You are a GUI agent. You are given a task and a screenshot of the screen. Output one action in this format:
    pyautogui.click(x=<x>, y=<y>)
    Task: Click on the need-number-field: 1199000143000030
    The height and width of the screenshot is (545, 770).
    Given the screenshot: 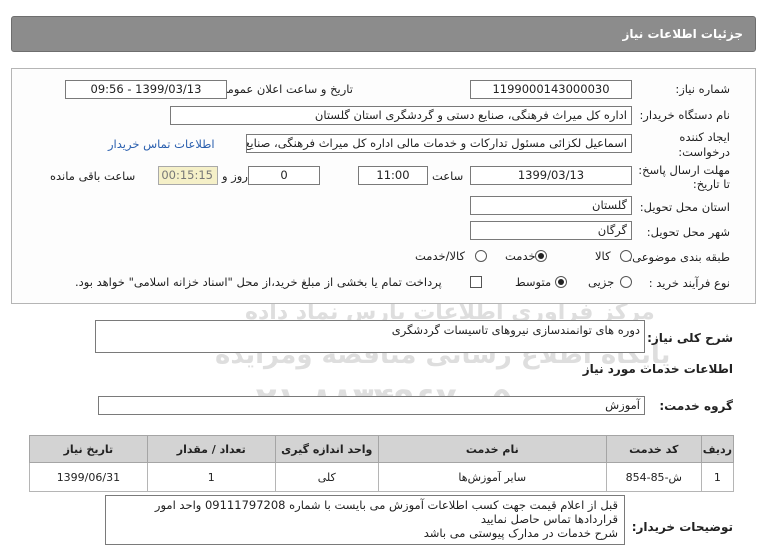 What is the action you would take?
    pyautogui.click(x=551, y=89)
    